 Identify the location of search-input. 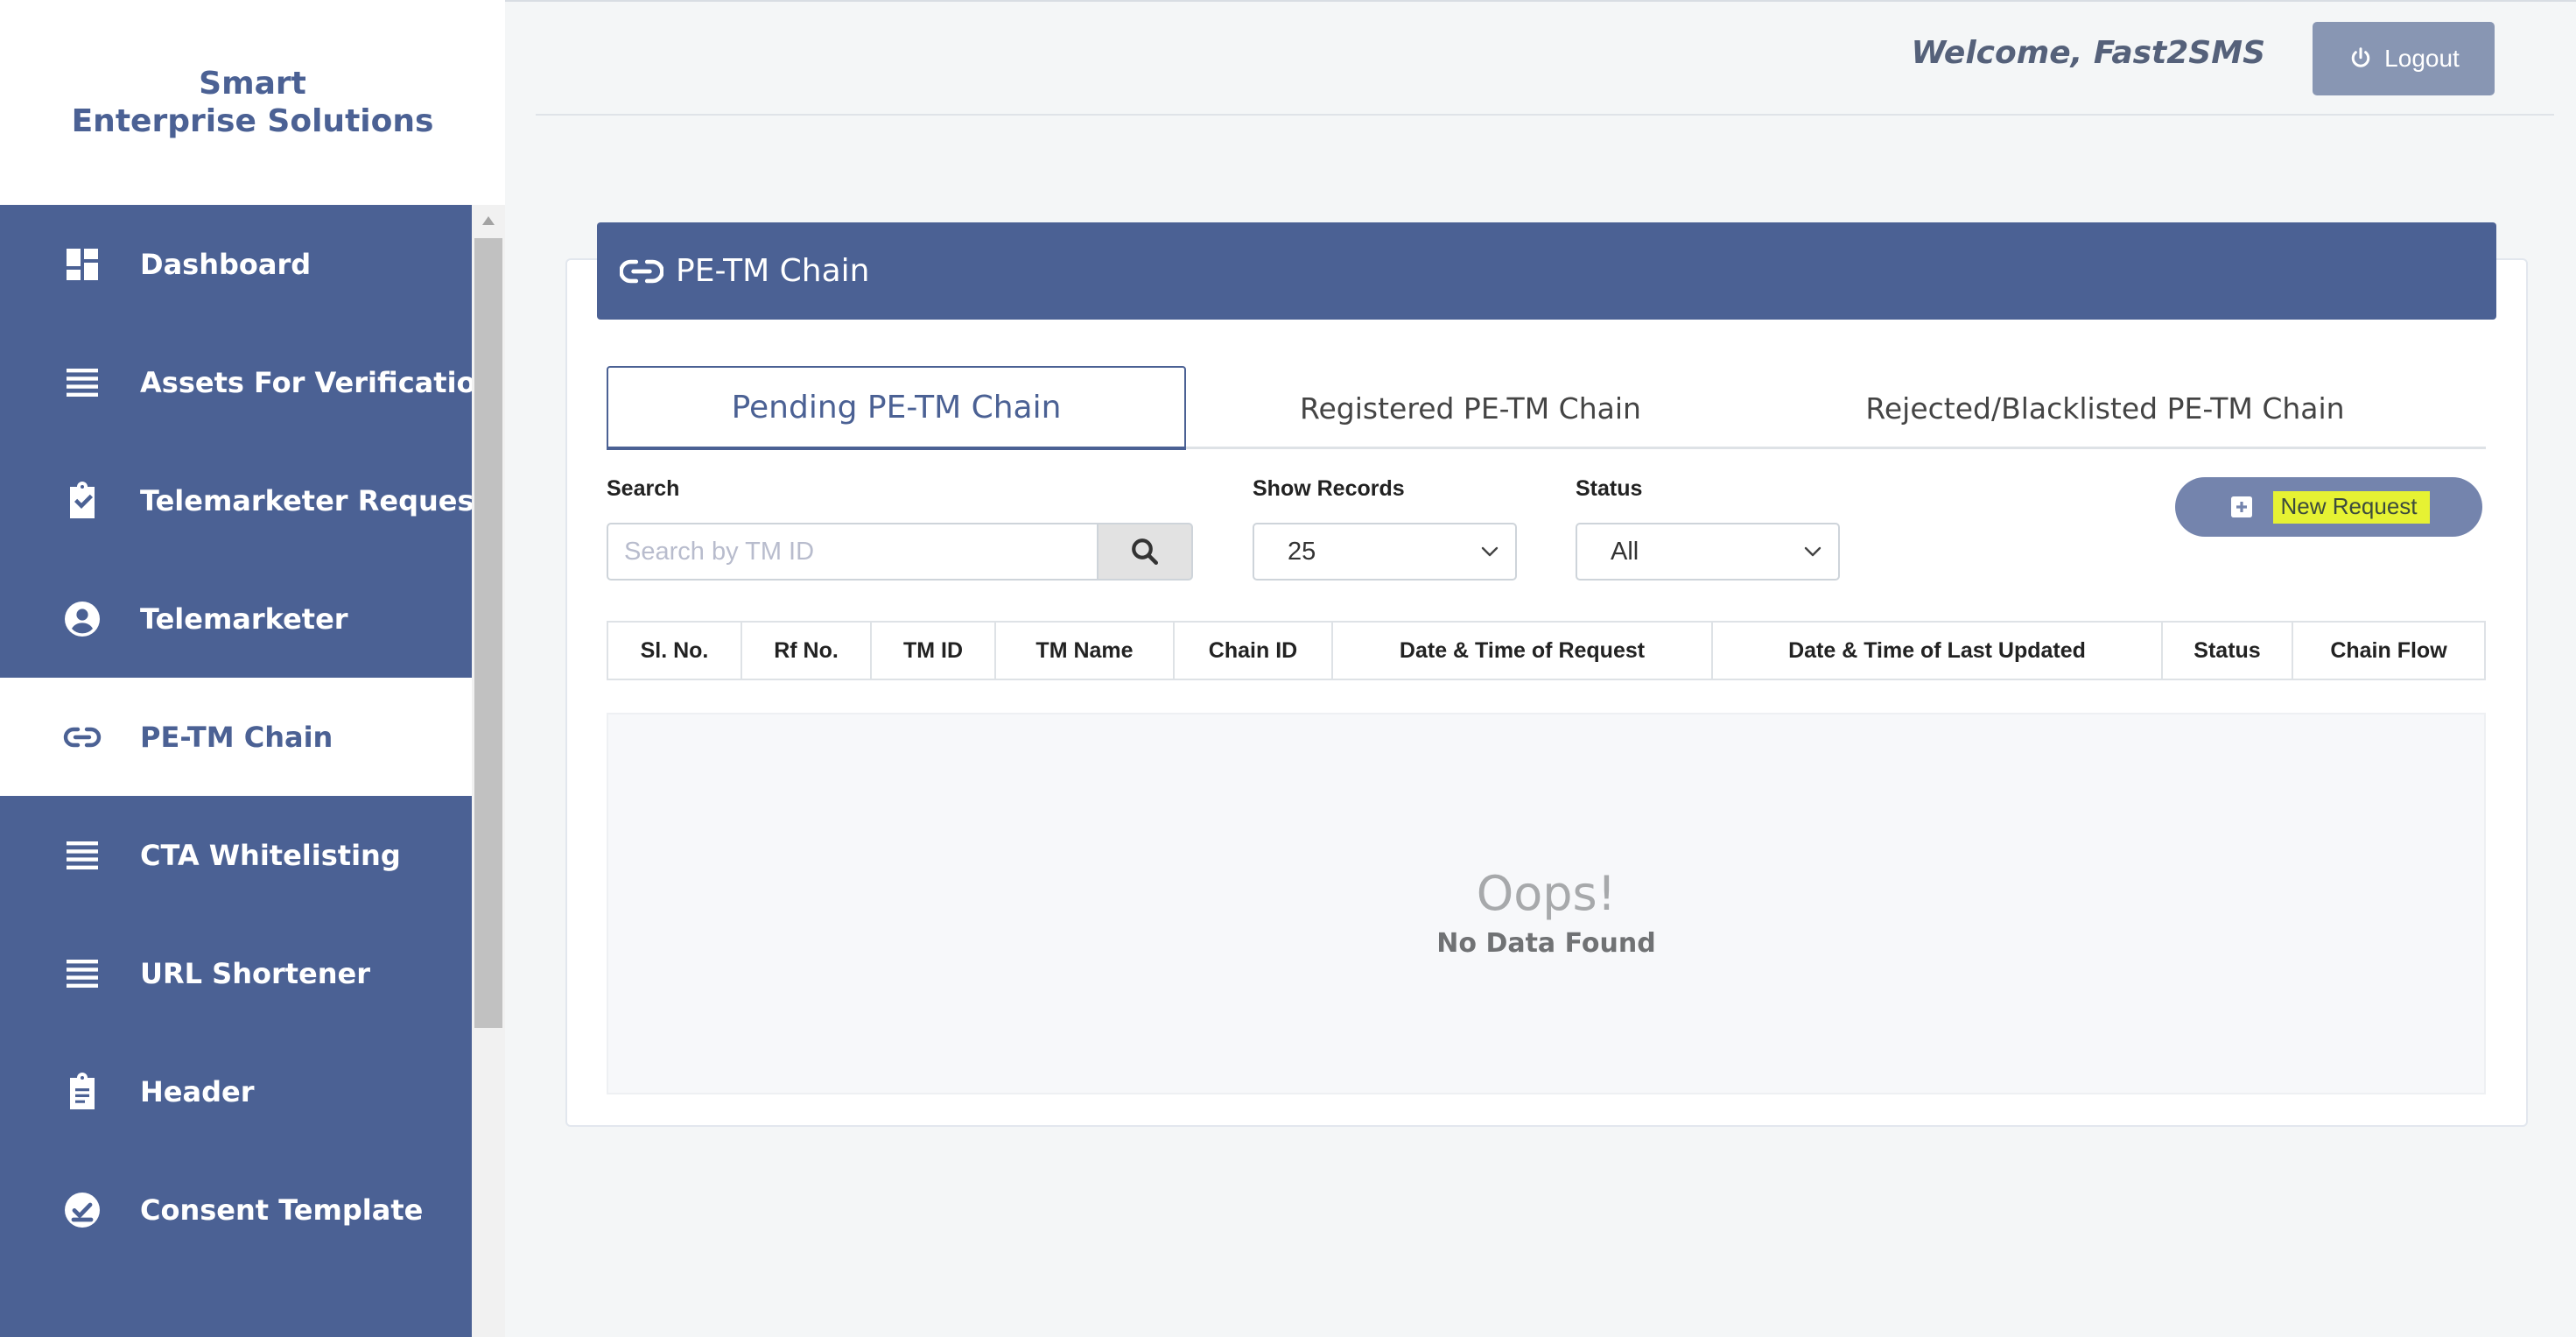
(852, 552).